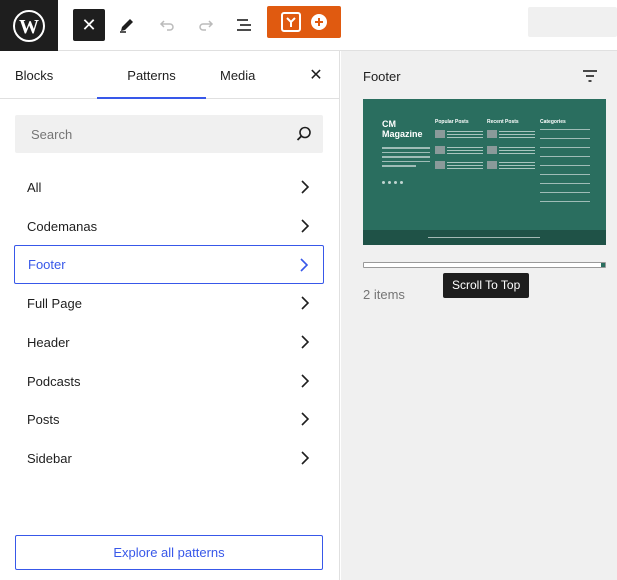 This screenshot has width=617, height=580. I want to click on list-view-icon, so click(244, 25).